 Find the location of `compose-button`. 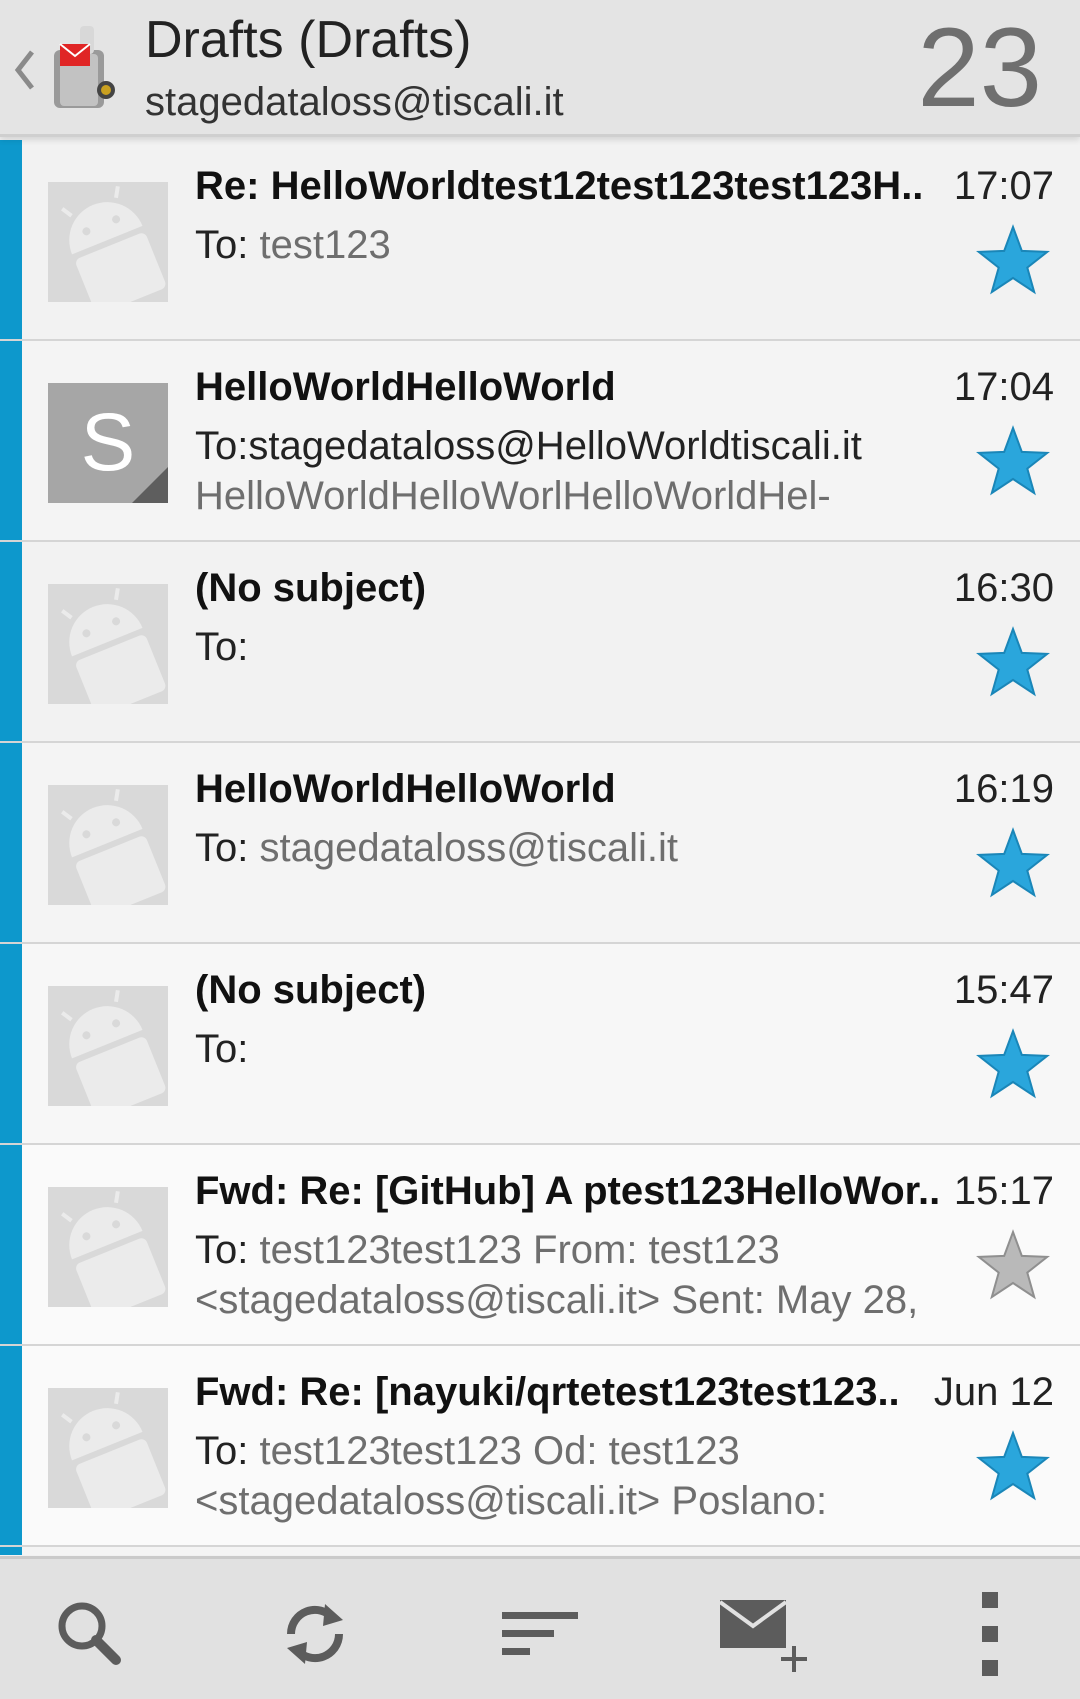

compose-button is located at coordinates (762, 1634).